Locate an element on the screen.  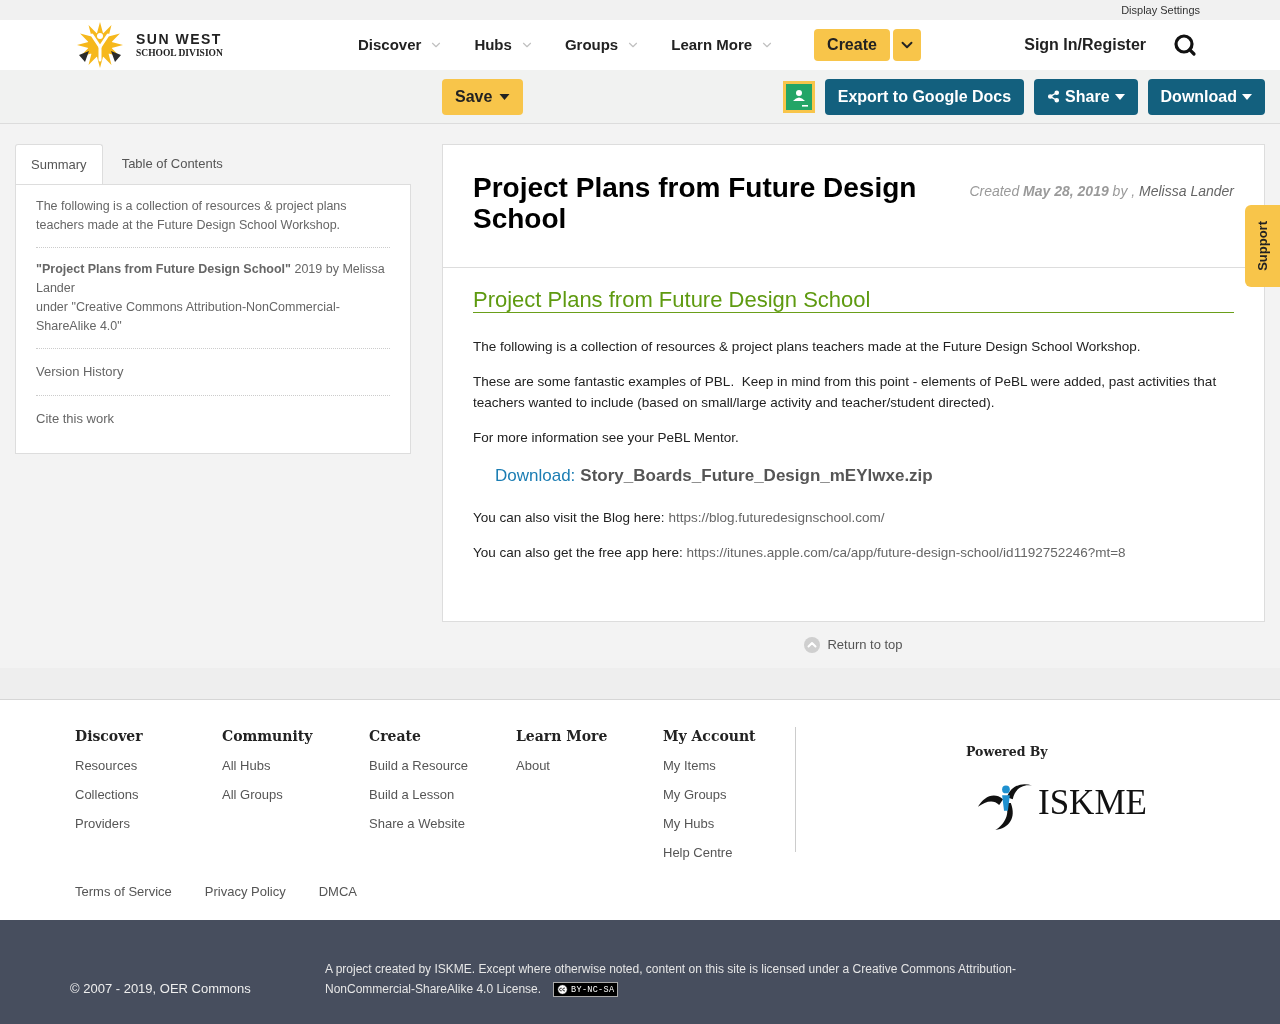
save-button: Save is located at coordinates (483, 96).